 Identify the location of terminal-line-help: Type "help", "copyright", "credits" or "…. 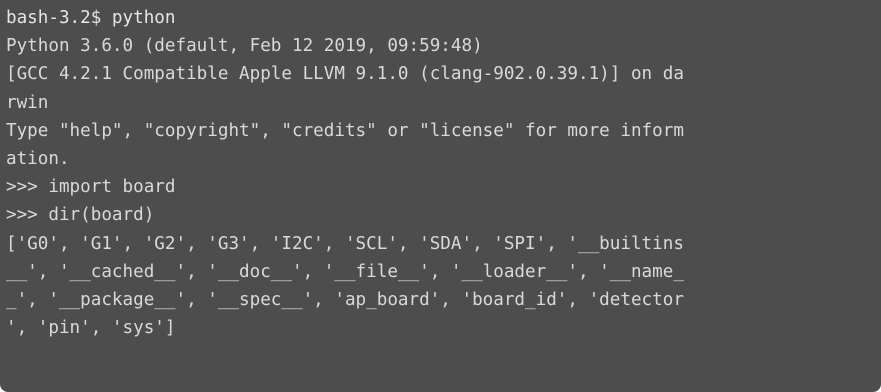
(345, 130).